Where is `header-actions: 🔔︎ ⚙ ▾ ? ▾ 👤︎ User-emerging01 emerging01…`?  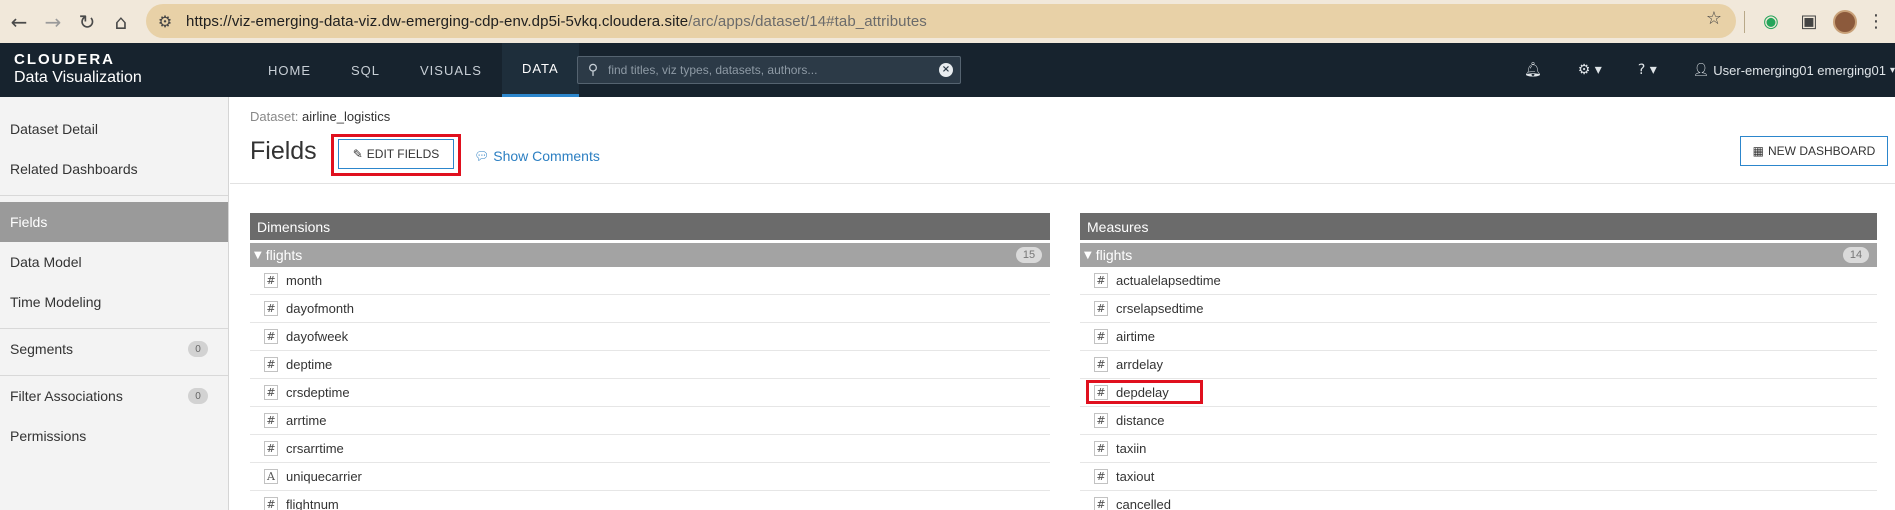 header-actions: 🔔︎ ⚙ ▾ ? ▾ 👤︎ User-emerging01 emerging01… is located at coordinates (1709, 70).